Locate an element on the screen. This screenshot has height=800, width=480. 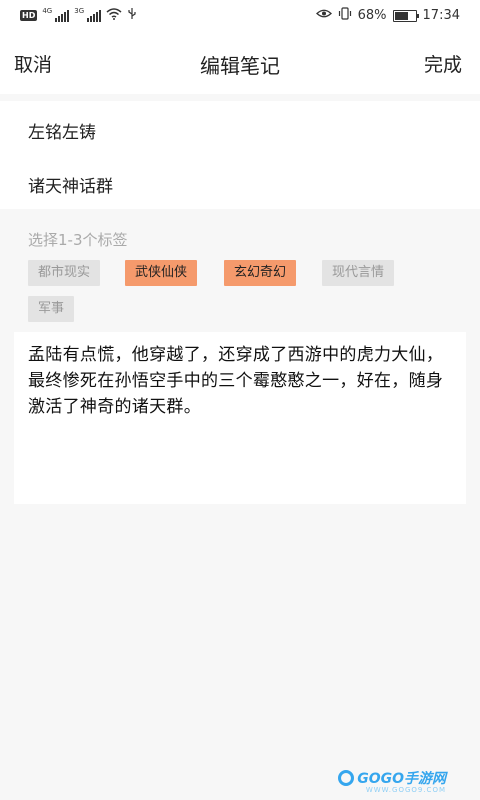
clock: 17:34 is located at coordinates (441, 15).